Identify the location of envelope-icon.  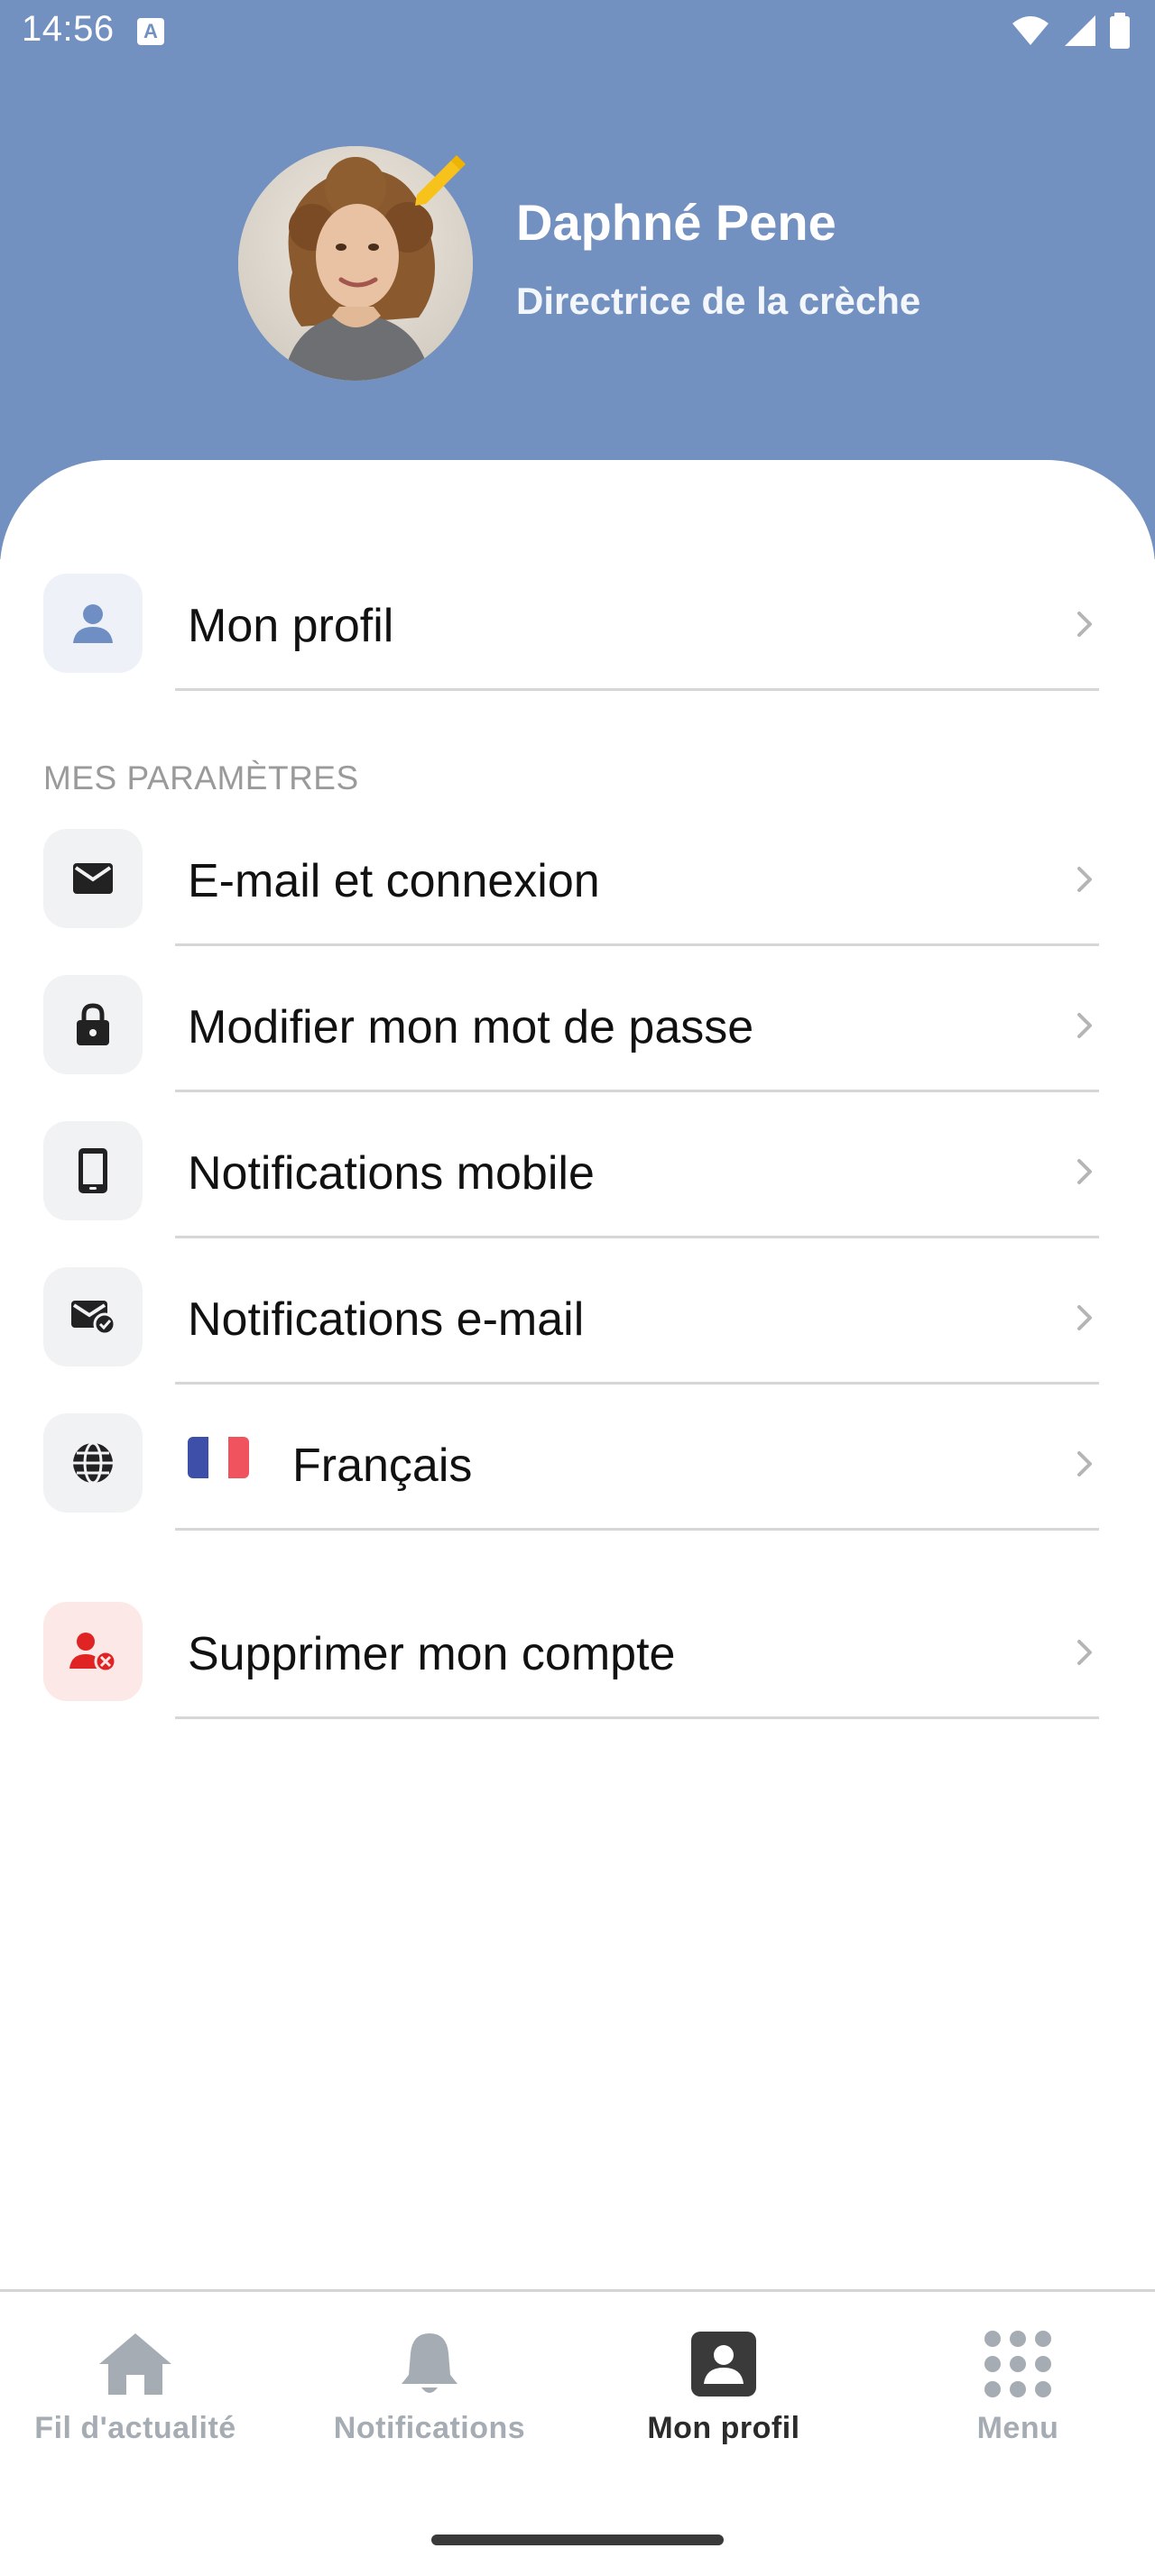
(93, 878).